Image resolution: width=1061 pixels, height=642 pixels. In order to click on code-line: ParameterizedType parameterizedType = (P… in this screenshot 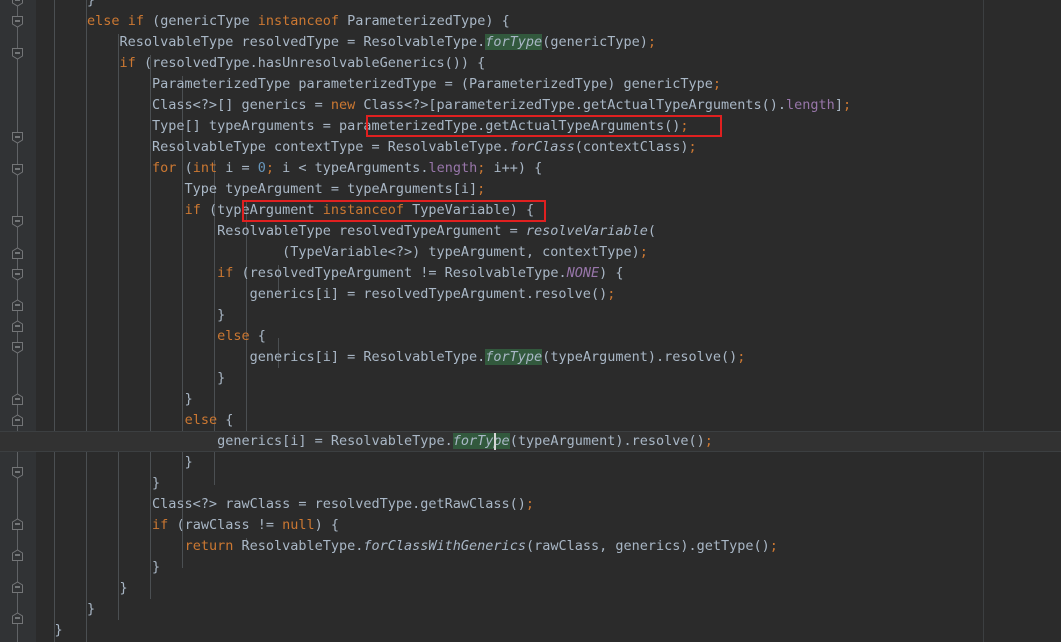, I will do `click(371, 84)`.